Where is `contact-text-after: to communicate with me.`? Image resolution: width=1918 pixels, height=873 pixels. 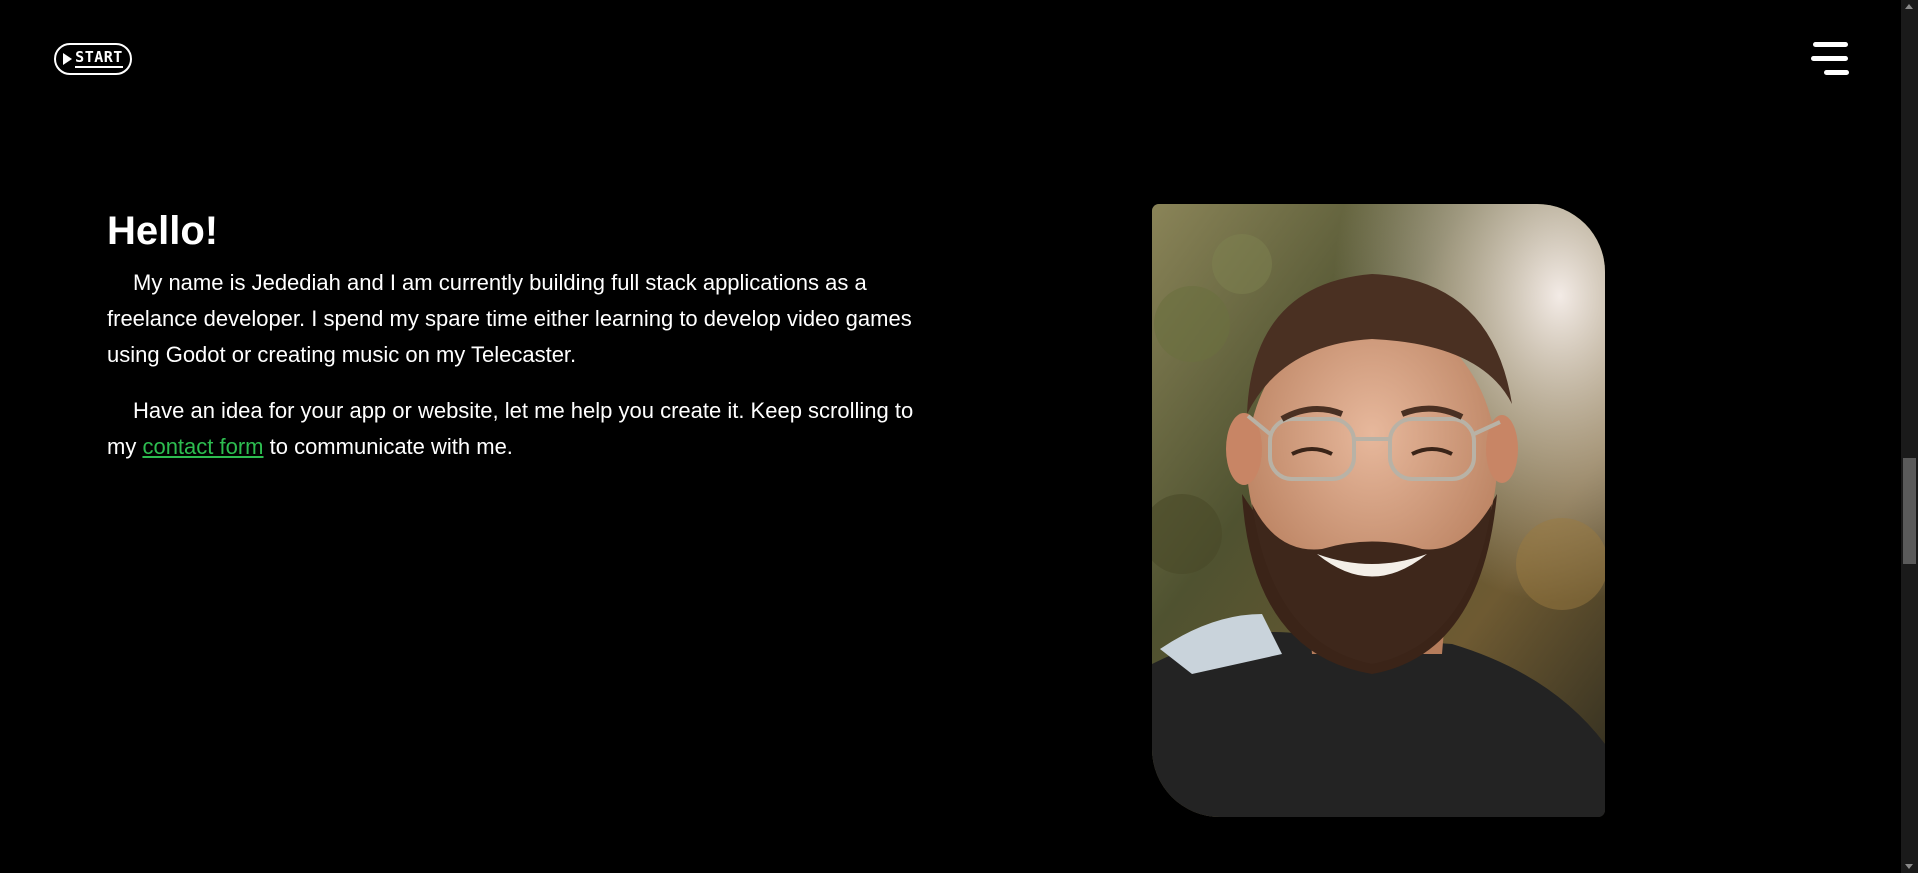 contact-text-after: to communicate with me. is located at coordinates (388, 446).